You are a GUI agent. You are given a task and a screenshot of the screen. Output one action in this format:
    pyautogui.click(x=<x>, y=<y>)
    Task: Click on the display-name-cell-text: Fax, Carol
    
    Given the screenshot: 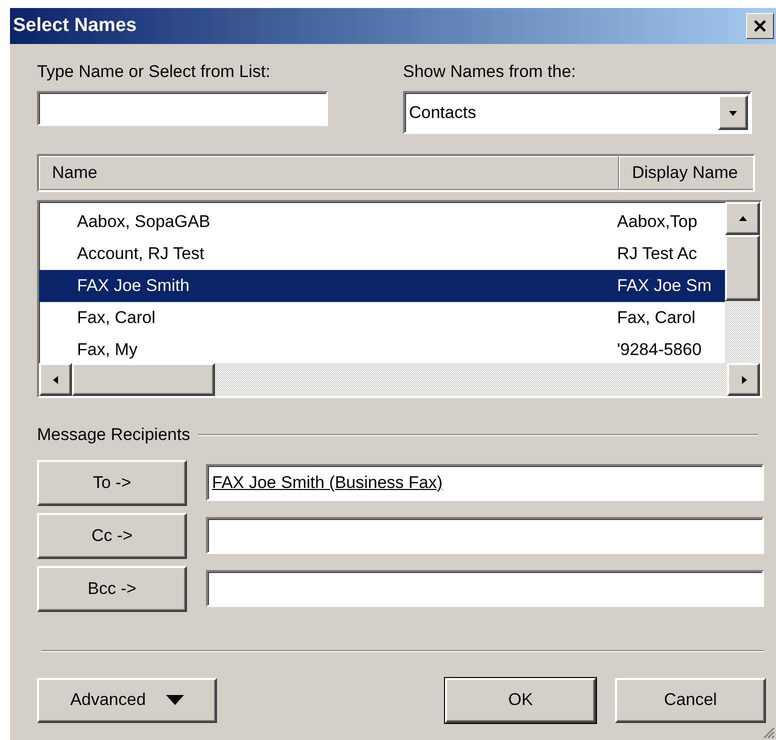 What is the action you would take?
    pyautogui.click(x=656, y=318)
    